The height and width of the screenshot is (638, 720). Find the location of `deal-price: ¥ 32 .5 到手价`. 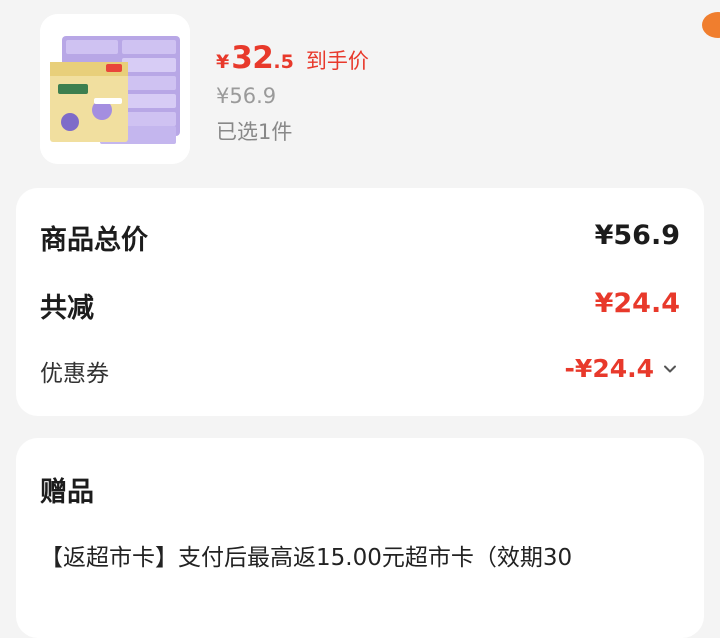

deal-price: ¥ 32 .5 到手价 is located at coordinates (292, 60).